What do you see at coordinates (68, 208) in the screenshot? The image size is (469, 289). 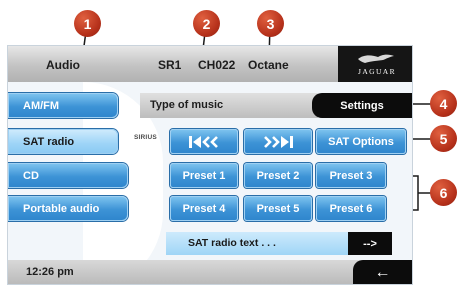 I see `sidebar-item-portable-audio: Portable audio` at bounding box center [68, 208].